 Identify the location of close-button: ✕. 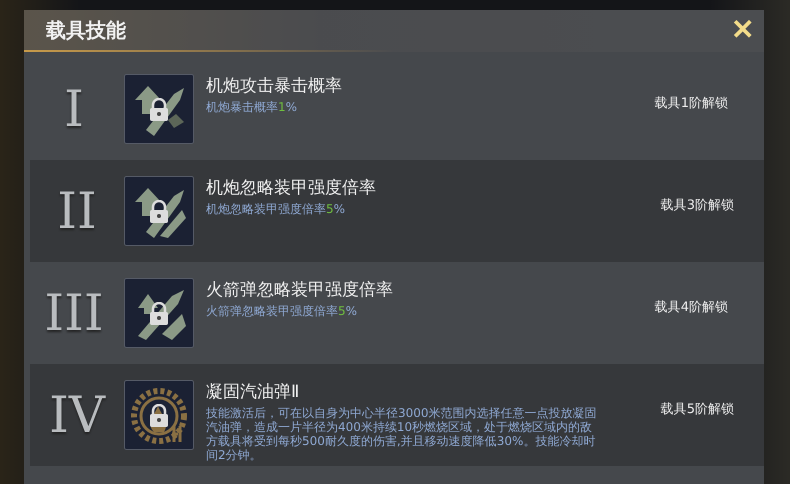
(742, 30).